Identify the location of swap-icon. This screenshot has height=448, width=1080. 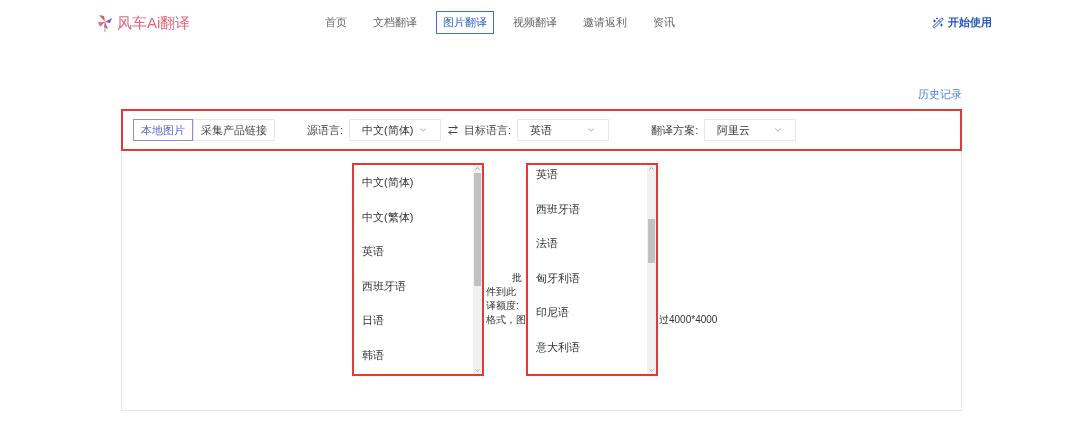
(453, 130).